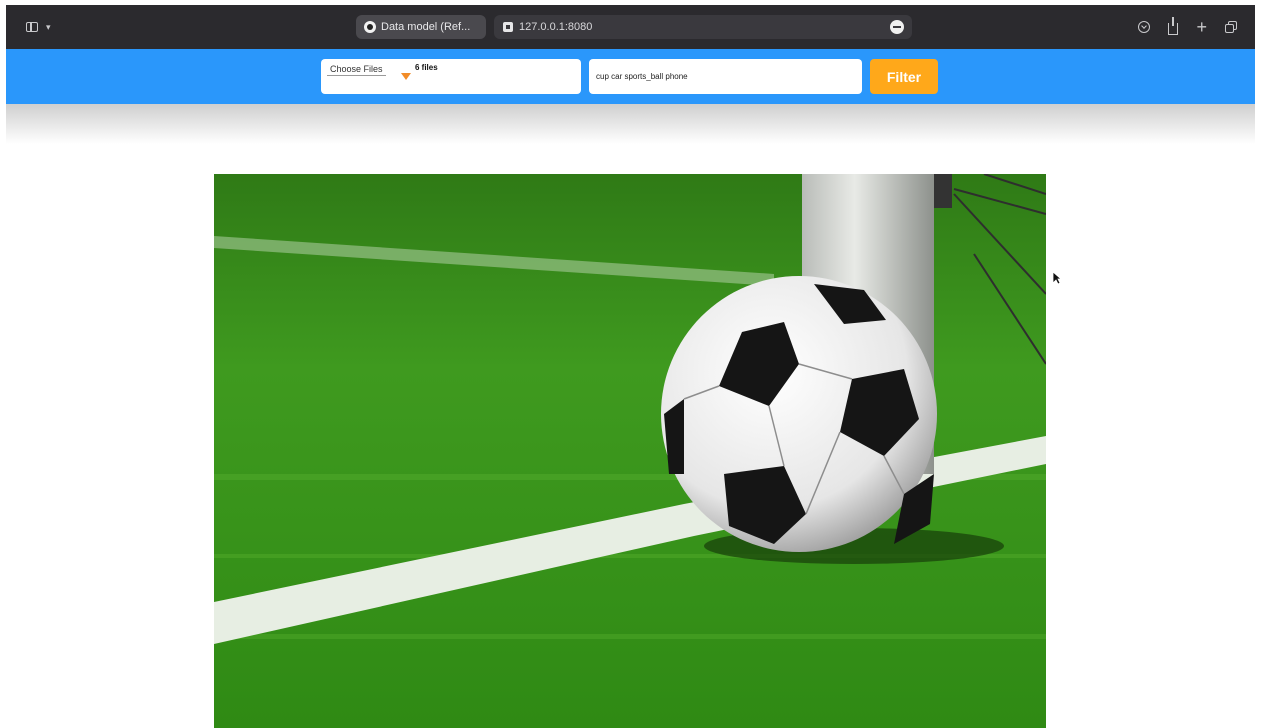 The image size is (1265, 728). I want to click on site-icon, so click(508, 27).